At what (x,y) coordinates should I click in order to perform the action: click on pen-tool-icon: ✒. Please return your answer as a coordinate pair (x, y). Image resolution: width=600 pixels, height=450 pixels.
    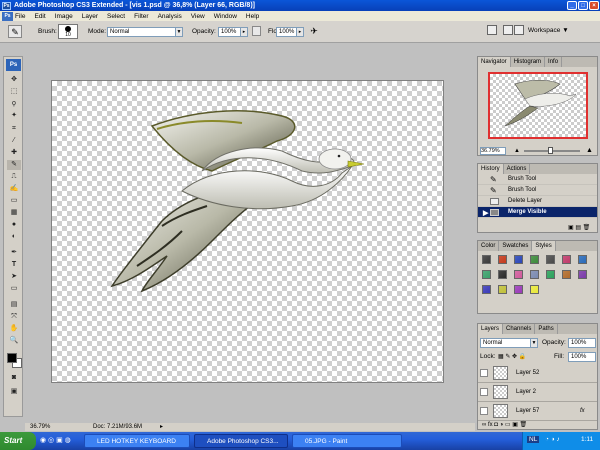
    Looking at the image, I should click on (14, 253).